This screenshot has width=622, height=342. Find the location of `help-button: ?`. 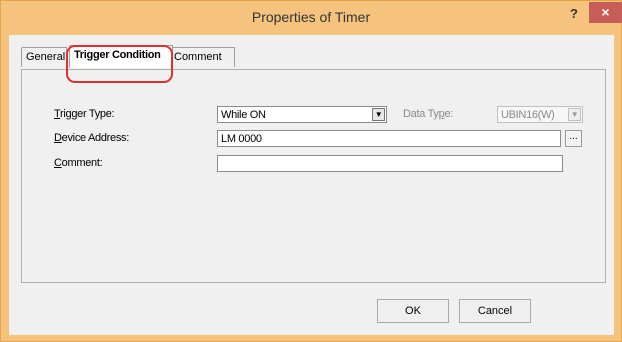

help-button: ? is located at coordinates (574, 15).